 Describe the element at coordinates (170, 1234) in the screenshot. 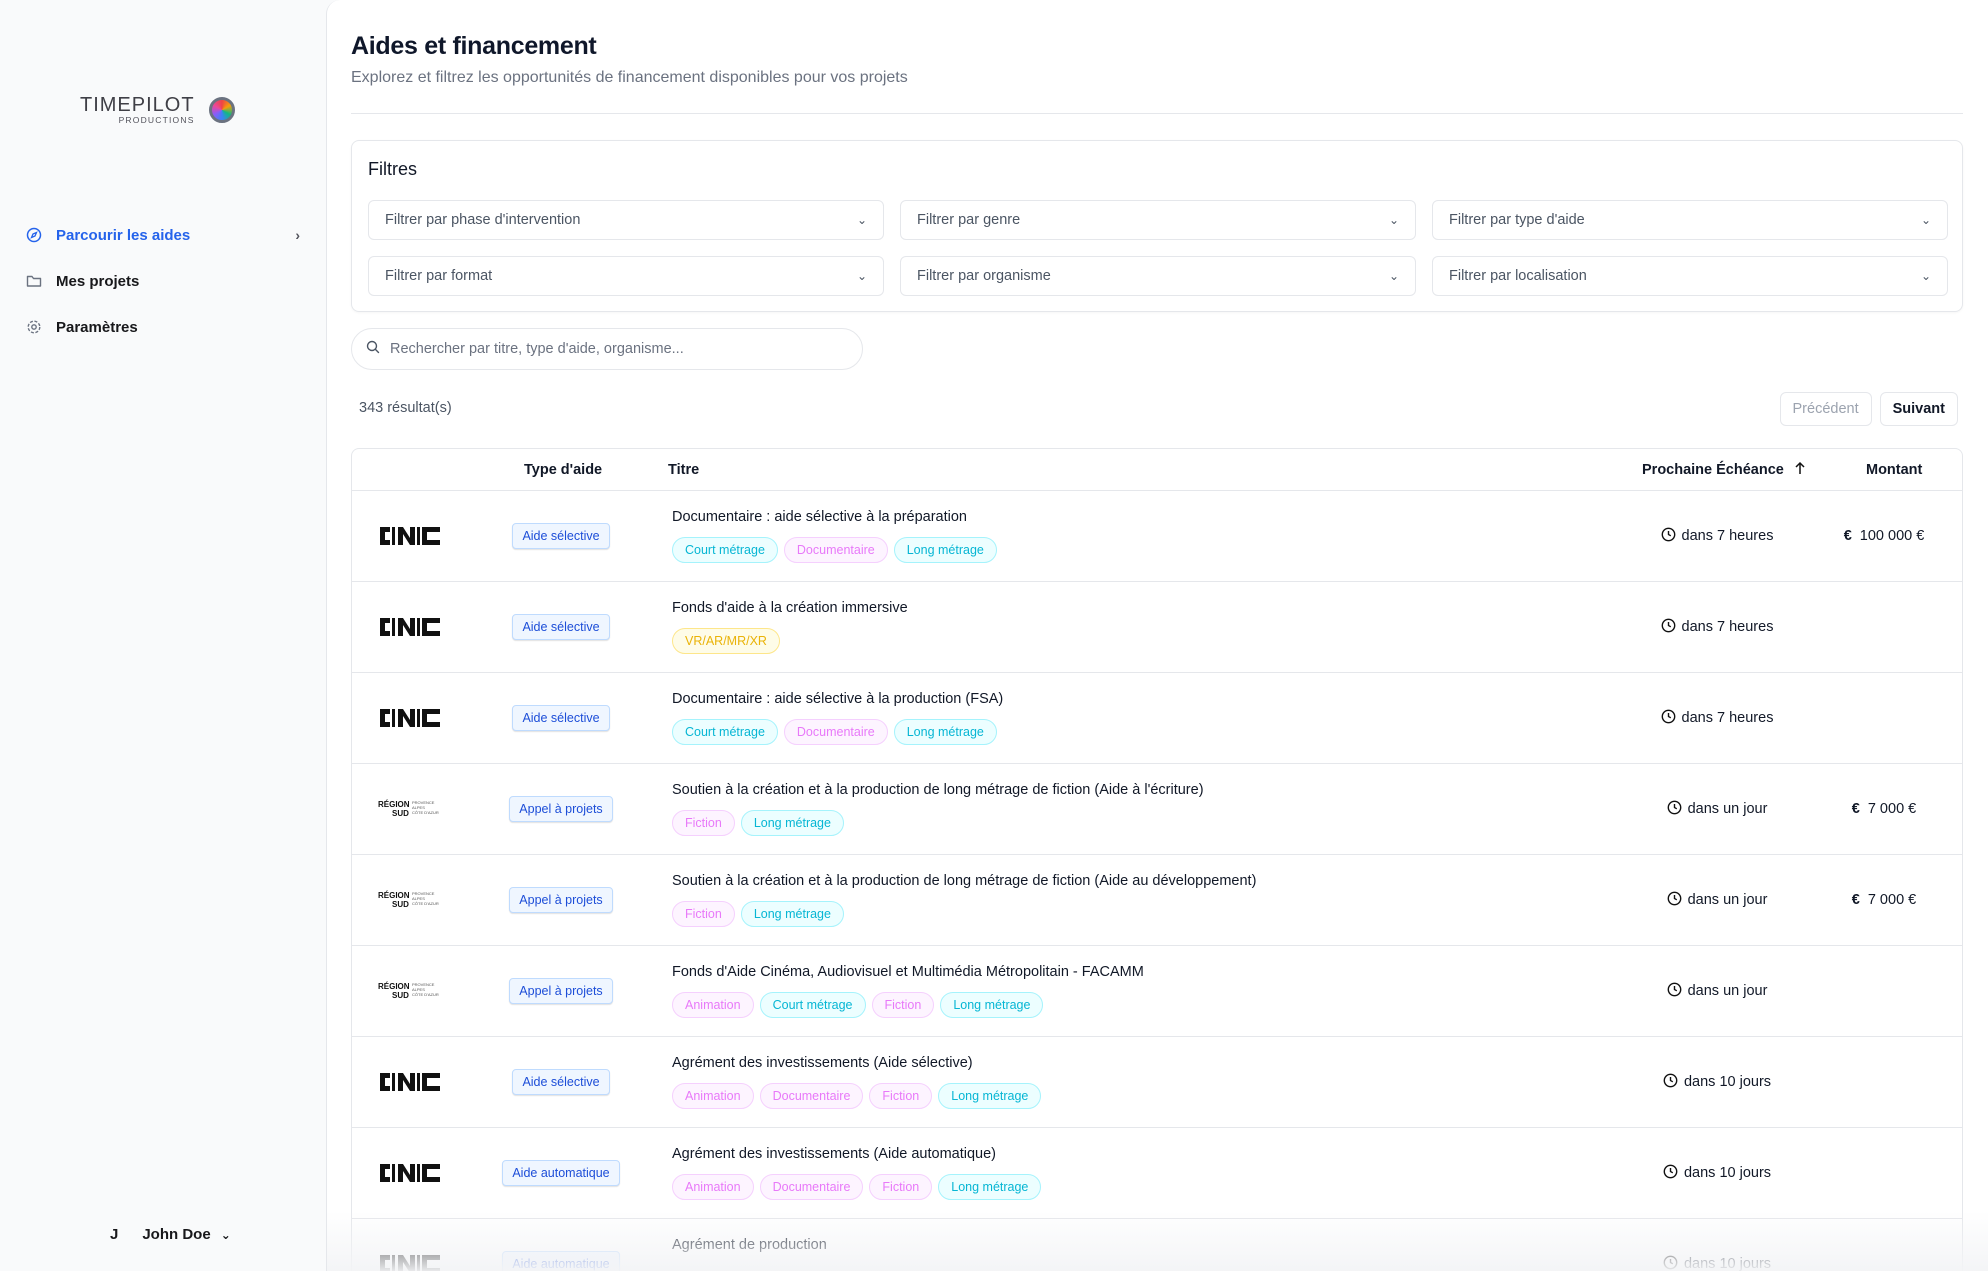

I see `user-menu: J John Doe ⌄` at that location.